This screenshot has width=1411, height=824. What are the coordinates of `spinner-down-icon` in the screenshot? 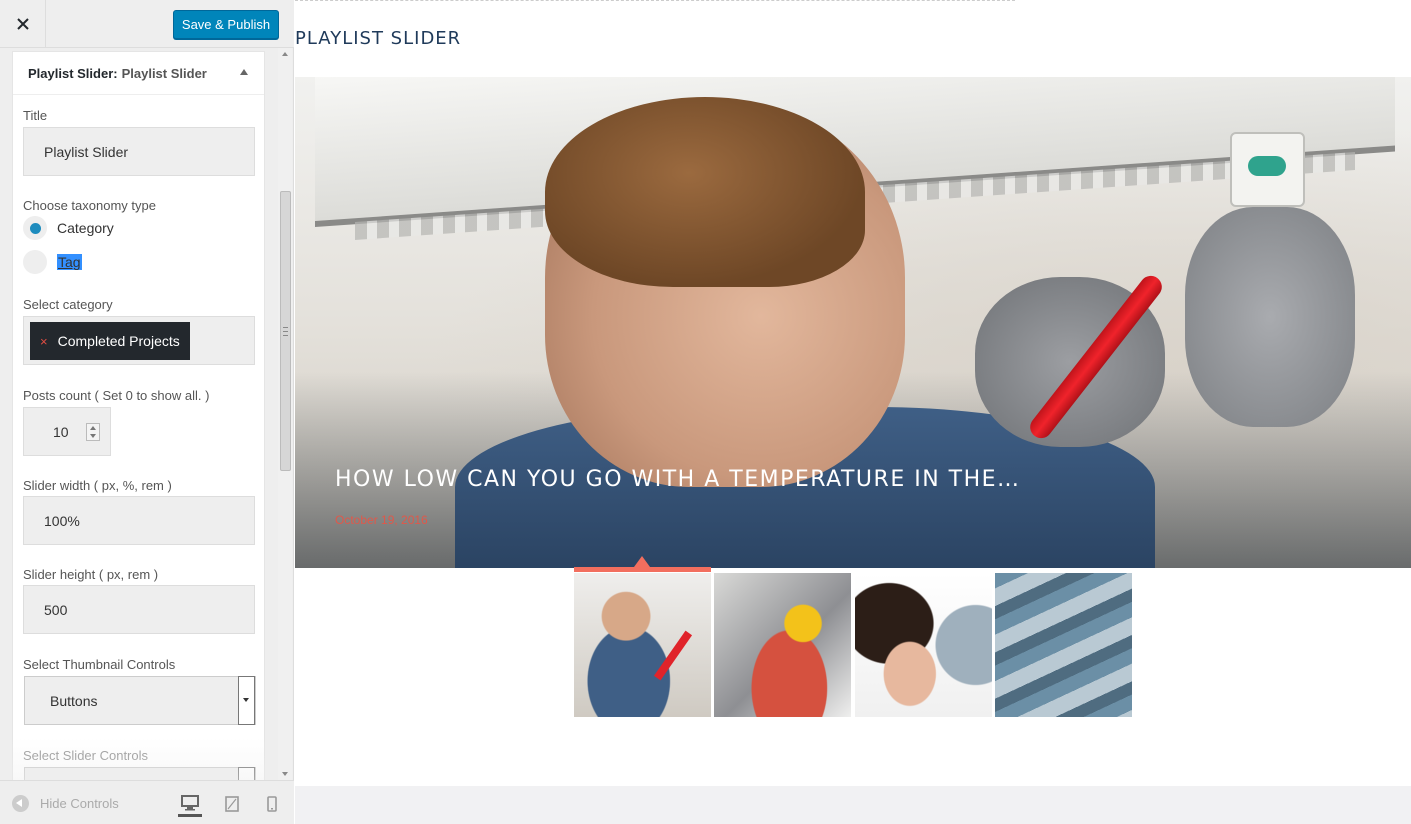 It's located at (93, 436).